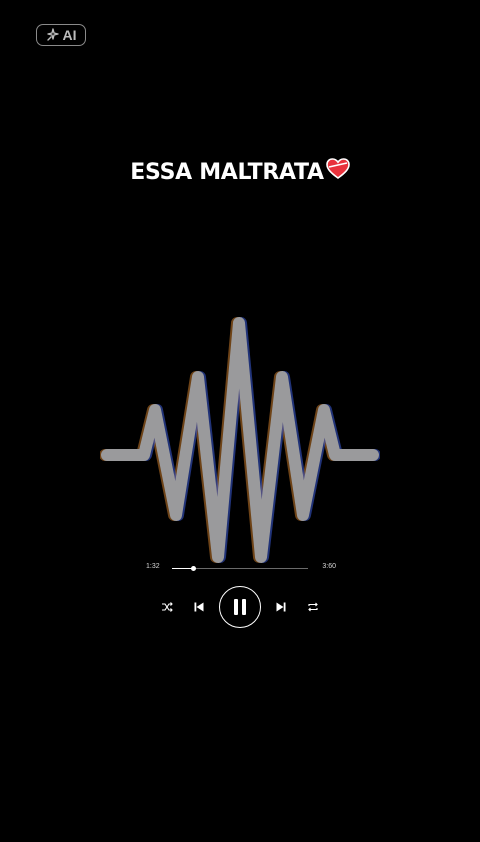 Image resolution: width=480 pixels, height=842 pixels. I want to click on elapsed-time: 1:32, so click(153, 566).